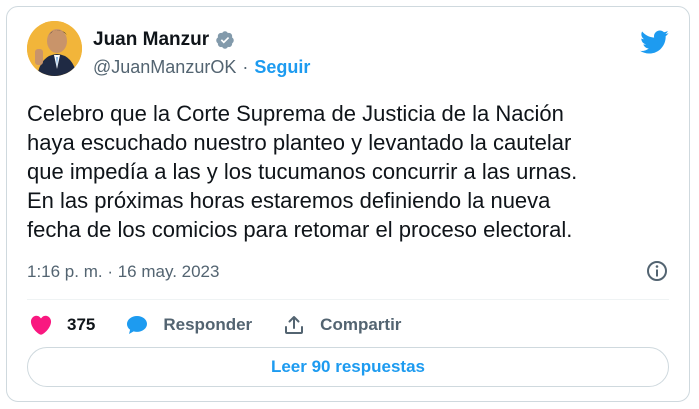  What do you see at coordinates (137, 325) in the screenshot?
I see `speech-bubble-icon` at bounding box center [137, 325].